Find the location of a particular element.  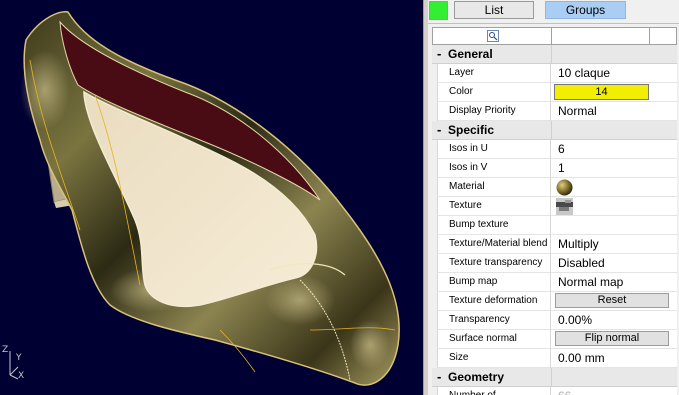

property-label: Color is located at coordinates (494, 92).